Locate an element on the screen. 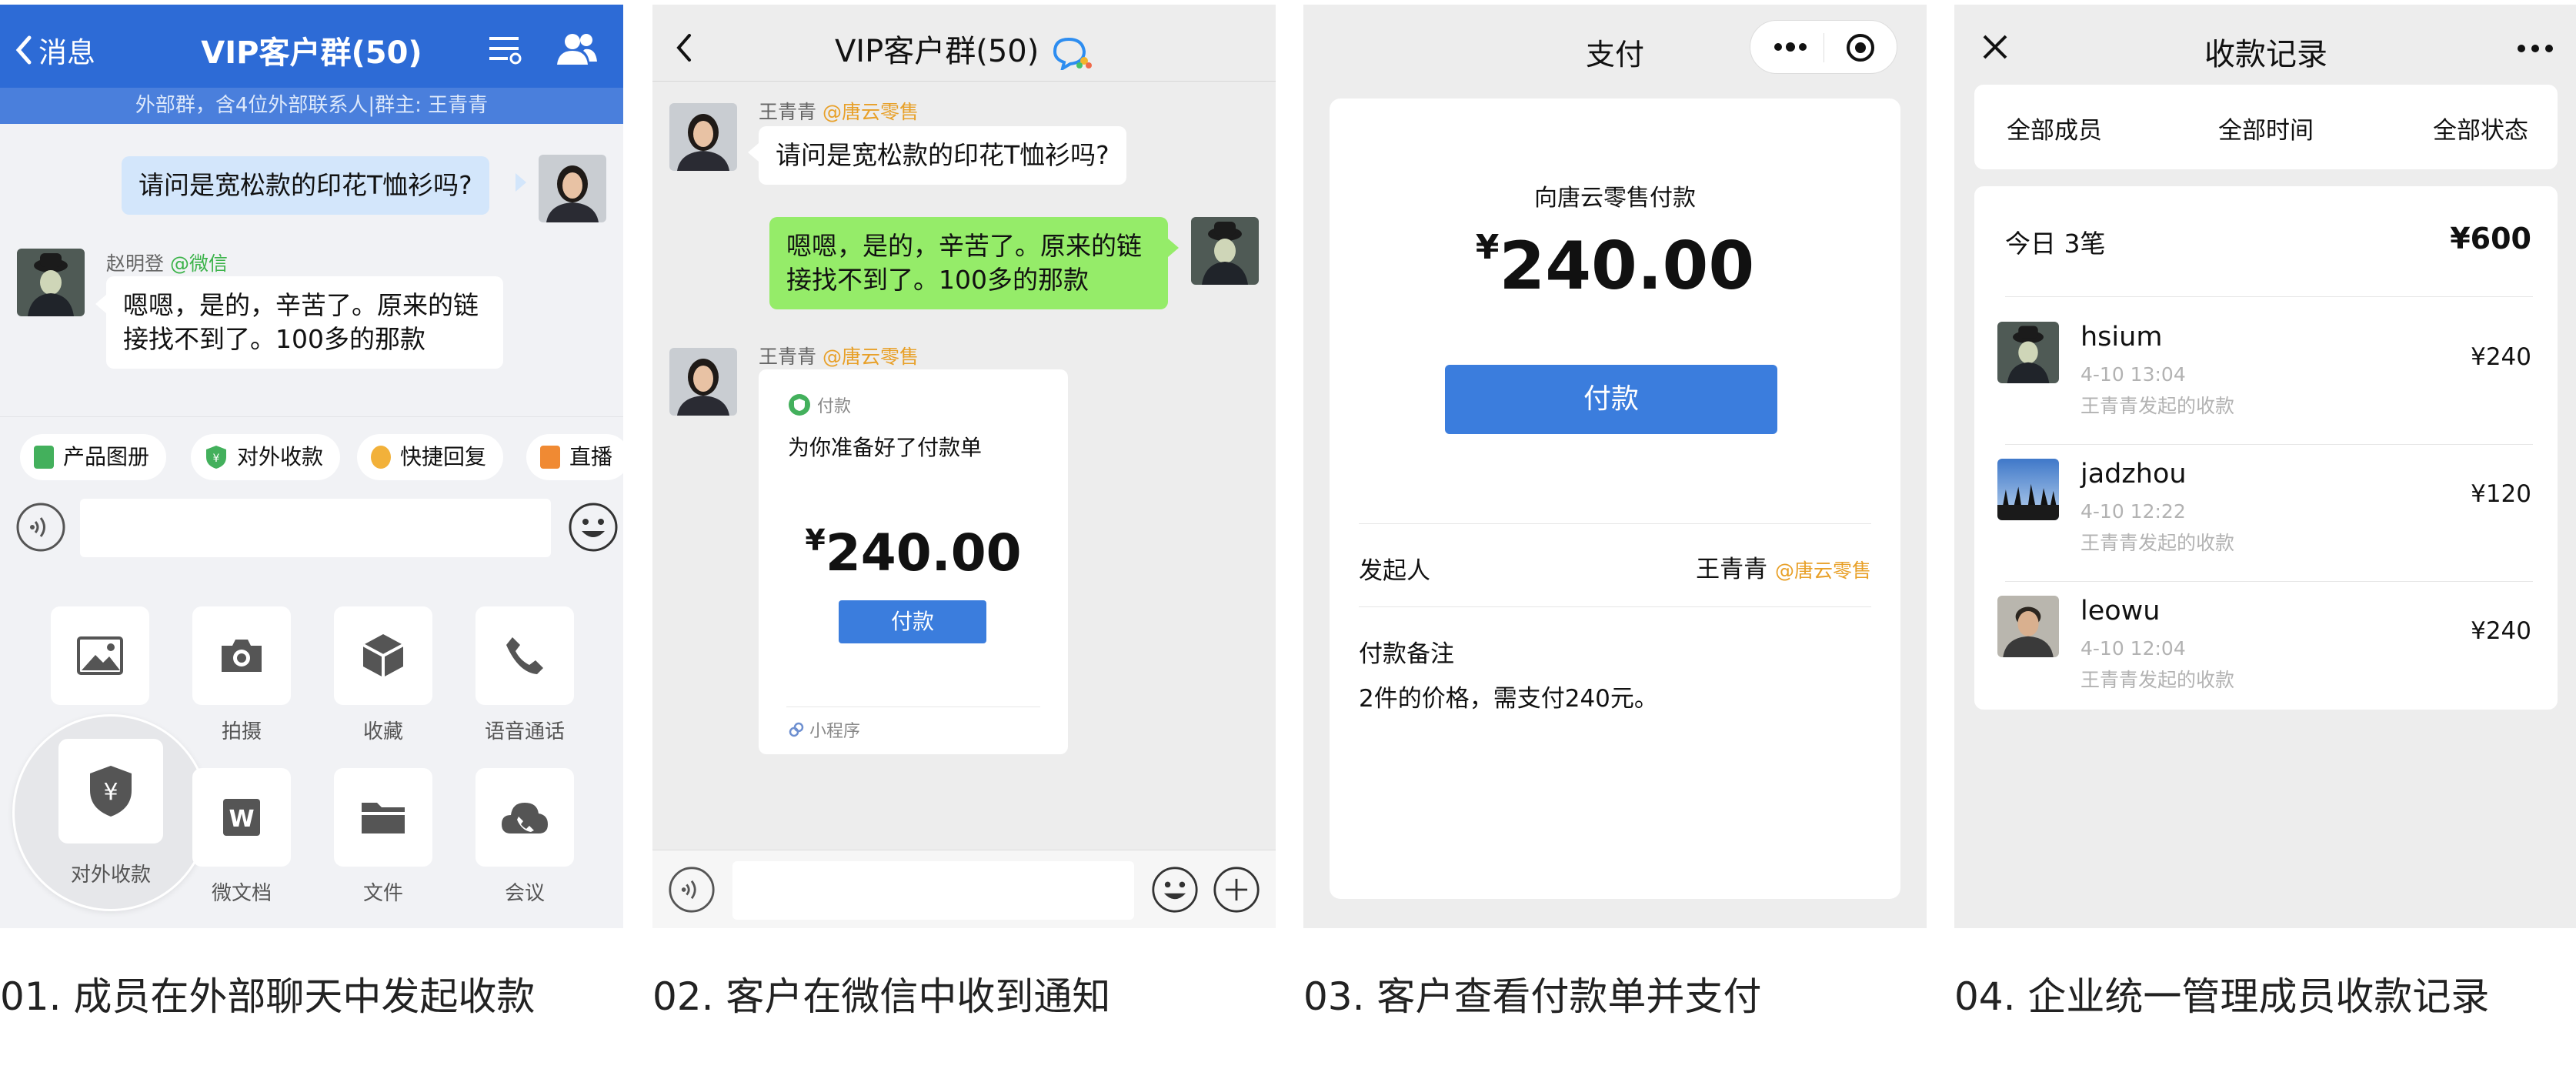  image-icon is located at coordinates (100, 655).